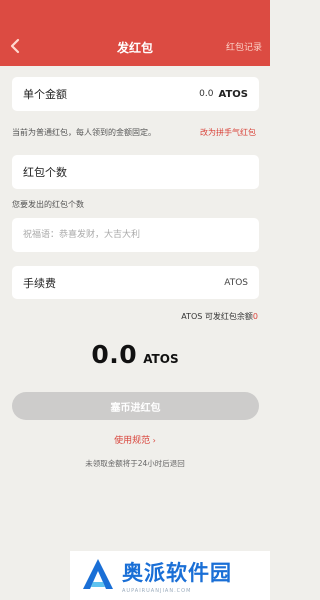  I want to click on records-link: 红包记录, so click(244, 46).